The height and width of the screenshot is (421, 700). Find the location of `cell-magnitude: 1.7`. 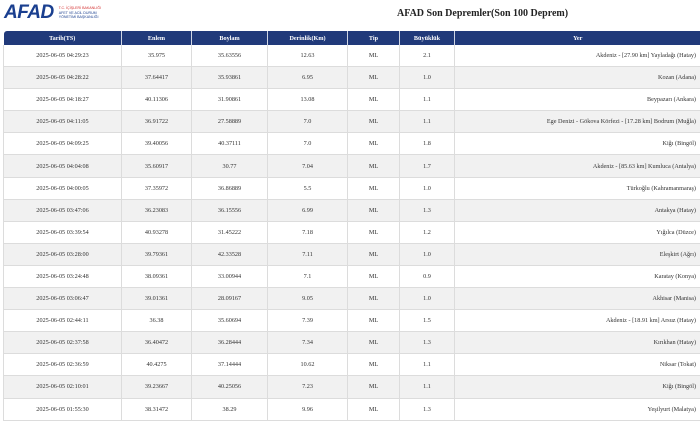

cell-magnitude: 1.7 is located at coordinates (427, 166).